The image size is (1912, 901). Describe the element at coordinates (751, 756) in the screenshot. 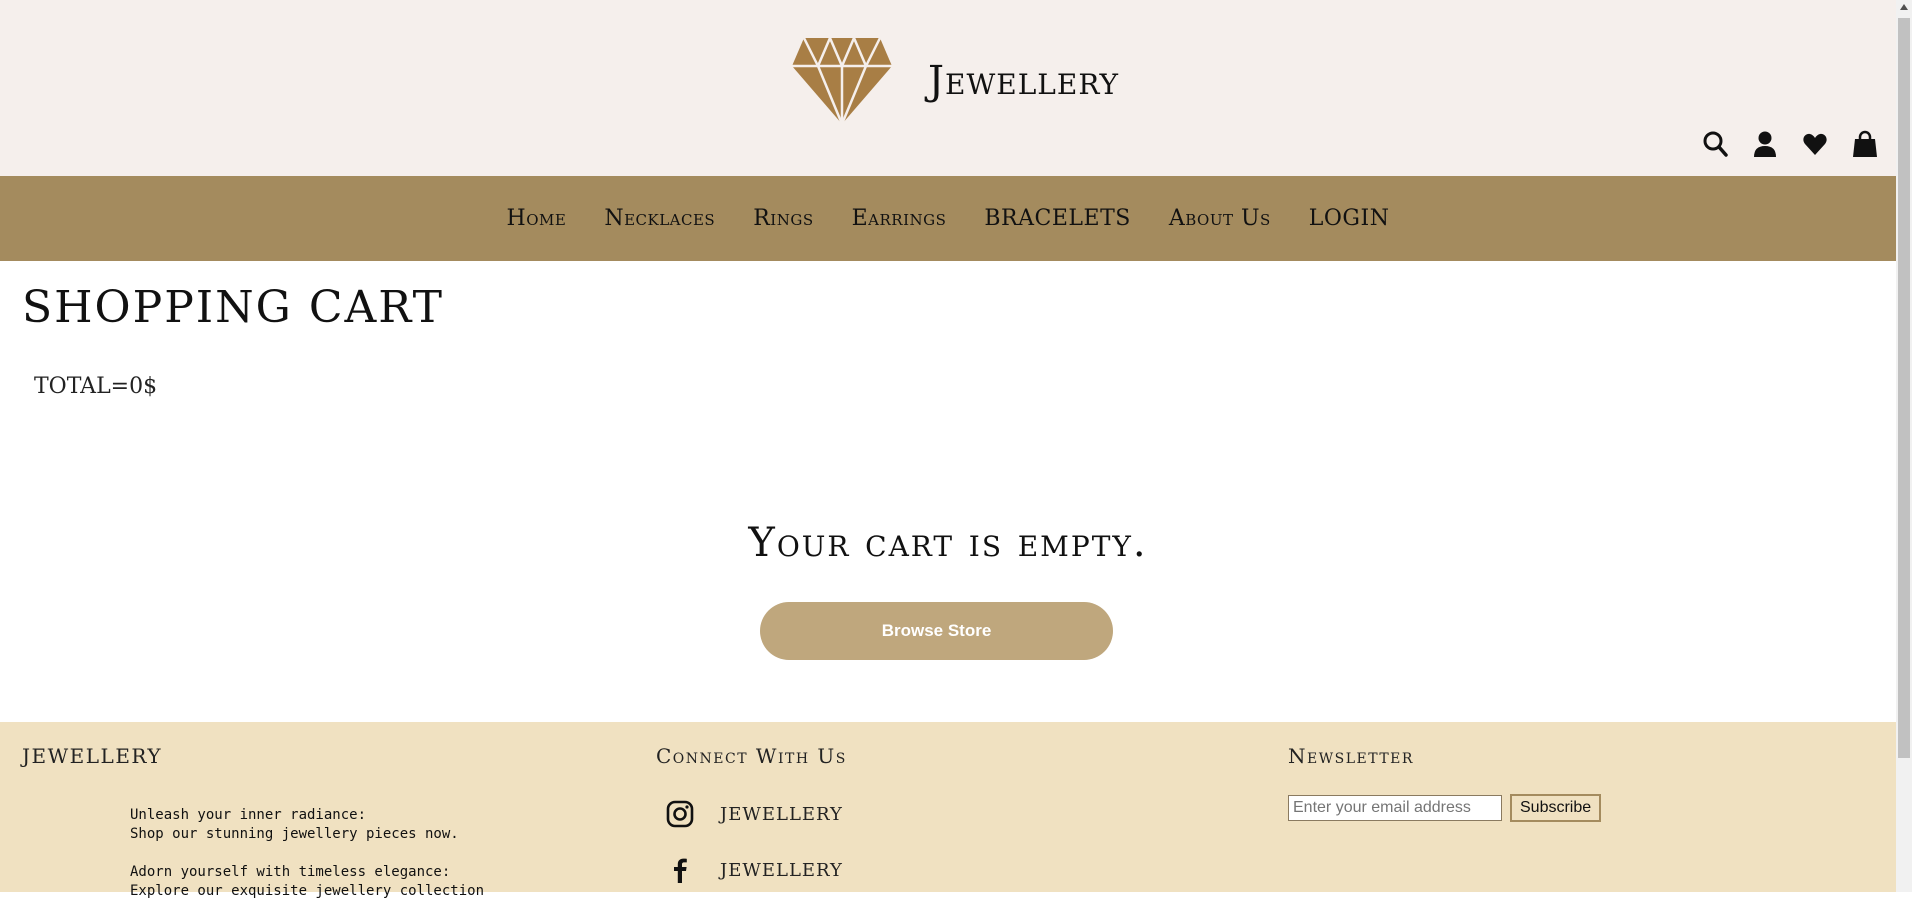

I see `footer-connect-title: Connect With Us` at that location.